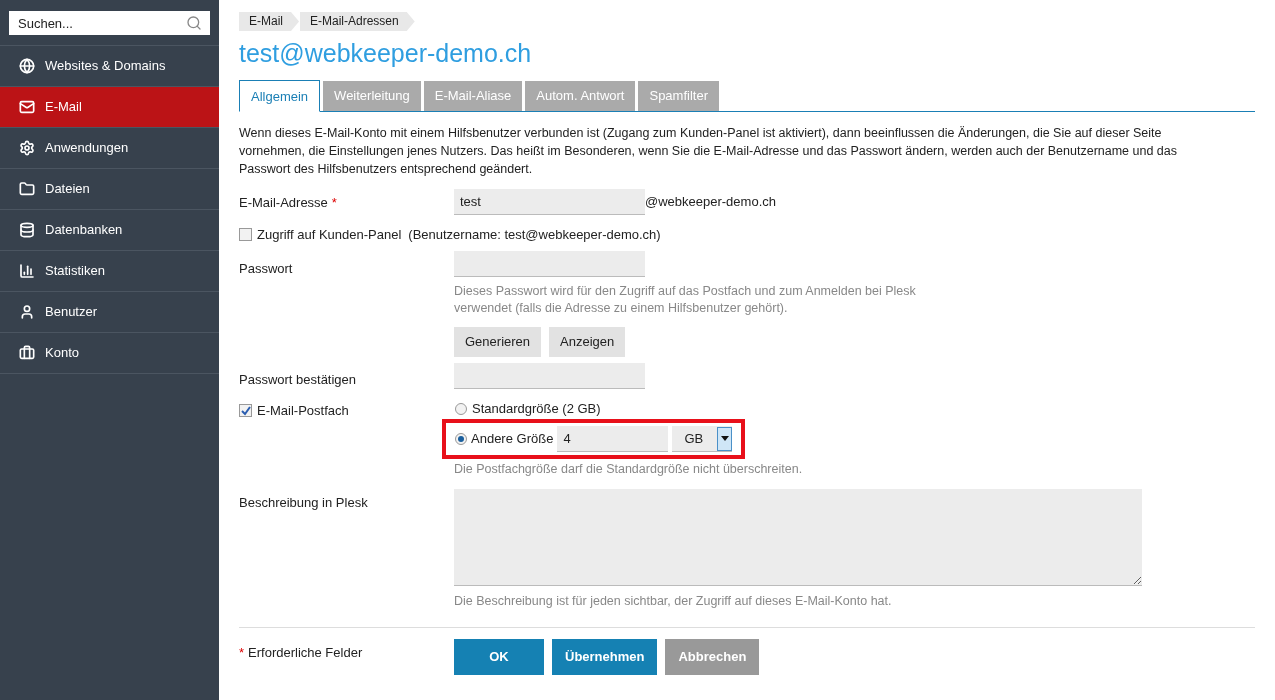  I want to click on briefcase-icon, so click(27, 353).